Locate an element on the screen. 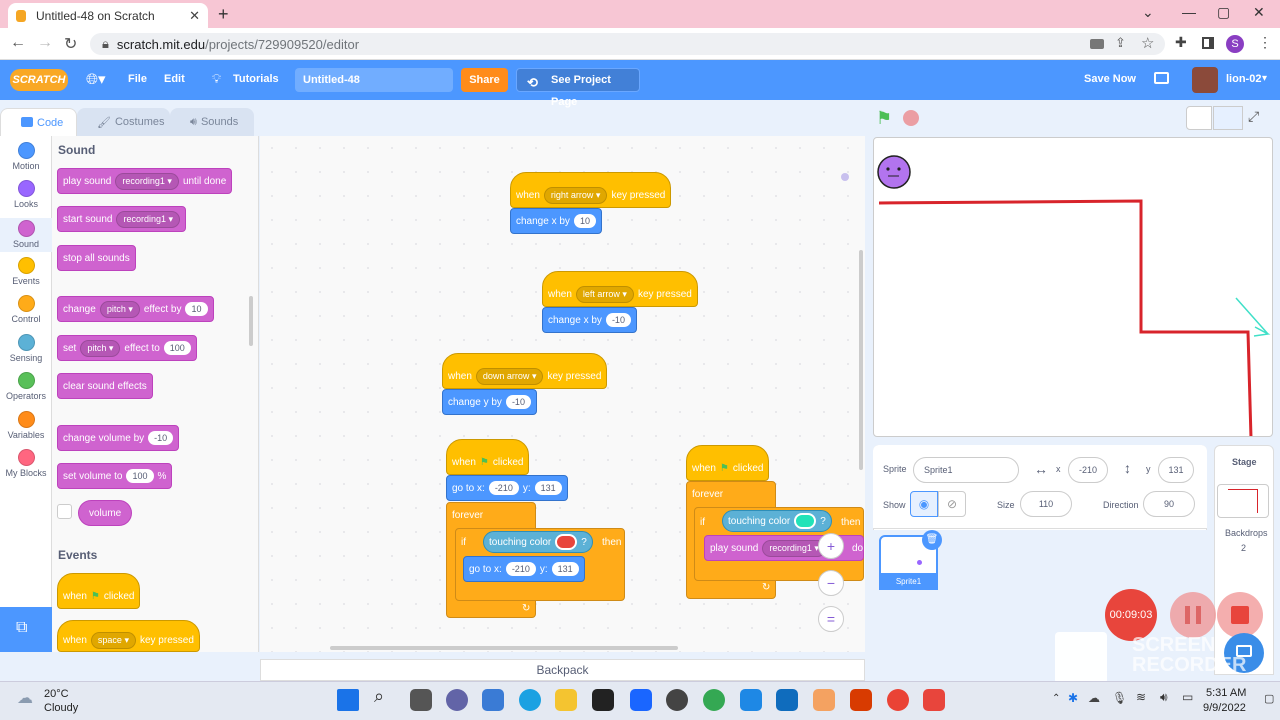  backdrop-thumbnail is located at coordinates (1243, 501).